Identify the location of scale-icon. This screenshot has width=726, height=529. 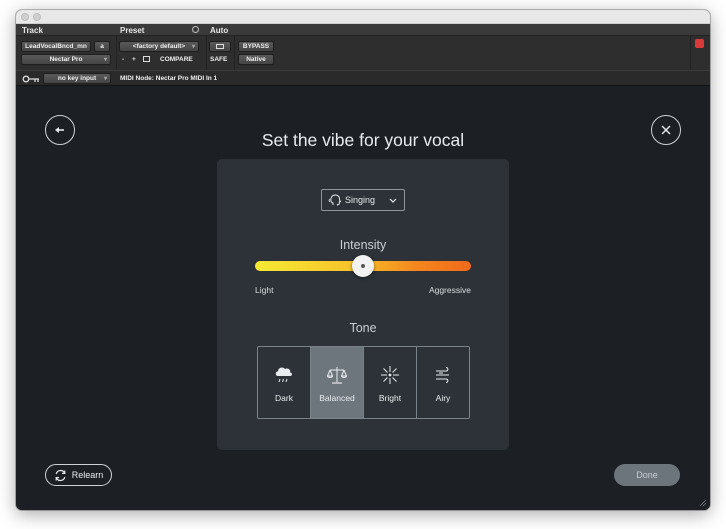
(337, 375).